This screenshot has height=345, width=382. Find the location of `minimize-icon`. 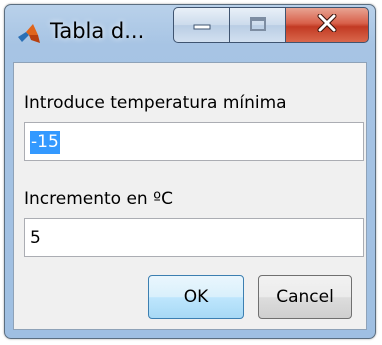

minimize-icon is located at coordinates (202, 25).